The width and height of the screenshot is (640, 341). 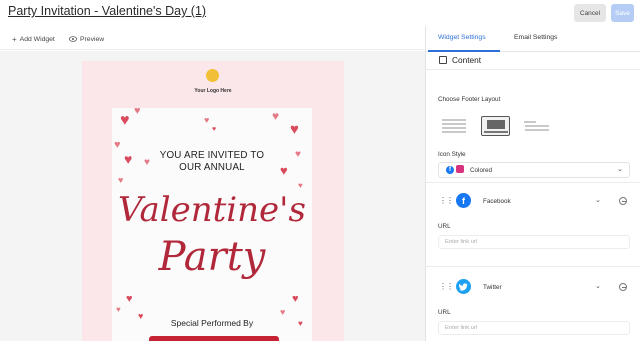 I want to click on icon-style-select: f Colored ⌄, so click(x=534, y=170).